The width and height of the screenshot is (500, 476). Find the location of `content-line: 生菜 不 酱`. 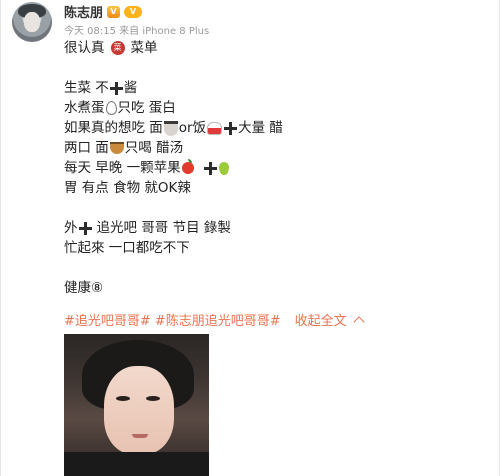

content-line: 生菜 不 酱 is located at coordinates (101, 88).